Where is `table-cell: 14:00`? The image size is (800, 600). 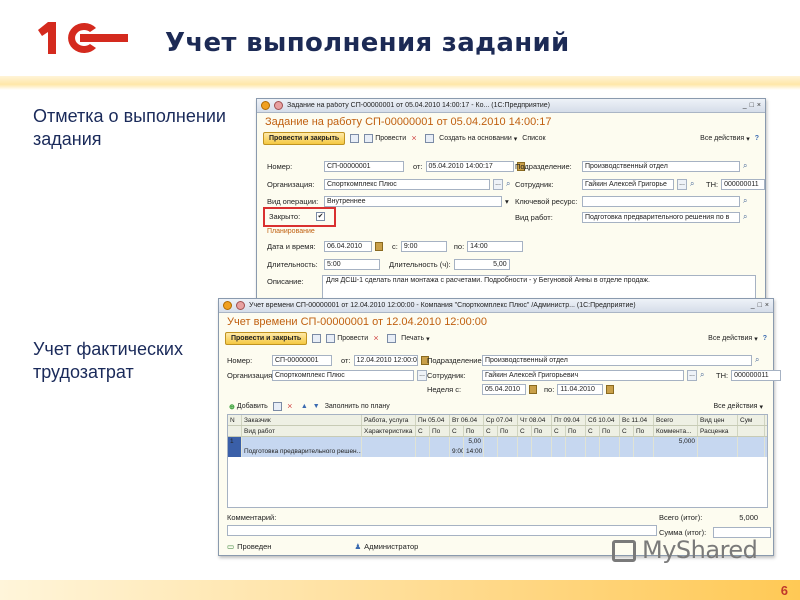
table-cell: 14:00 is located at coordinates (474, 452).